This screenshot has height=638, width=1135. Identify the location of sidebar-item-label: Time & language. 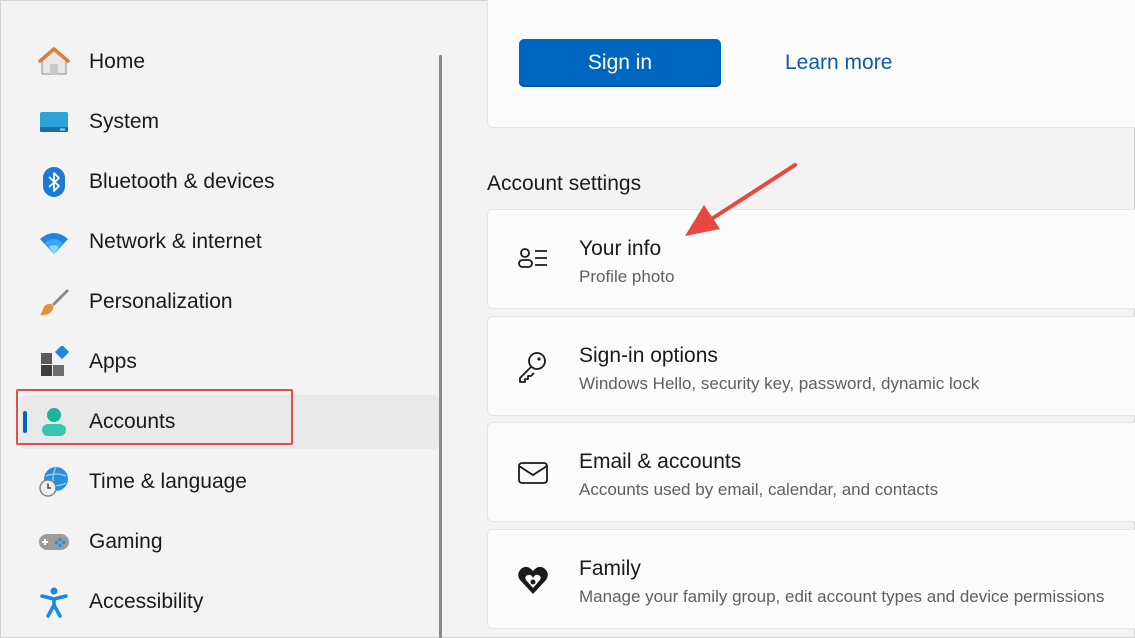
(168, 481).